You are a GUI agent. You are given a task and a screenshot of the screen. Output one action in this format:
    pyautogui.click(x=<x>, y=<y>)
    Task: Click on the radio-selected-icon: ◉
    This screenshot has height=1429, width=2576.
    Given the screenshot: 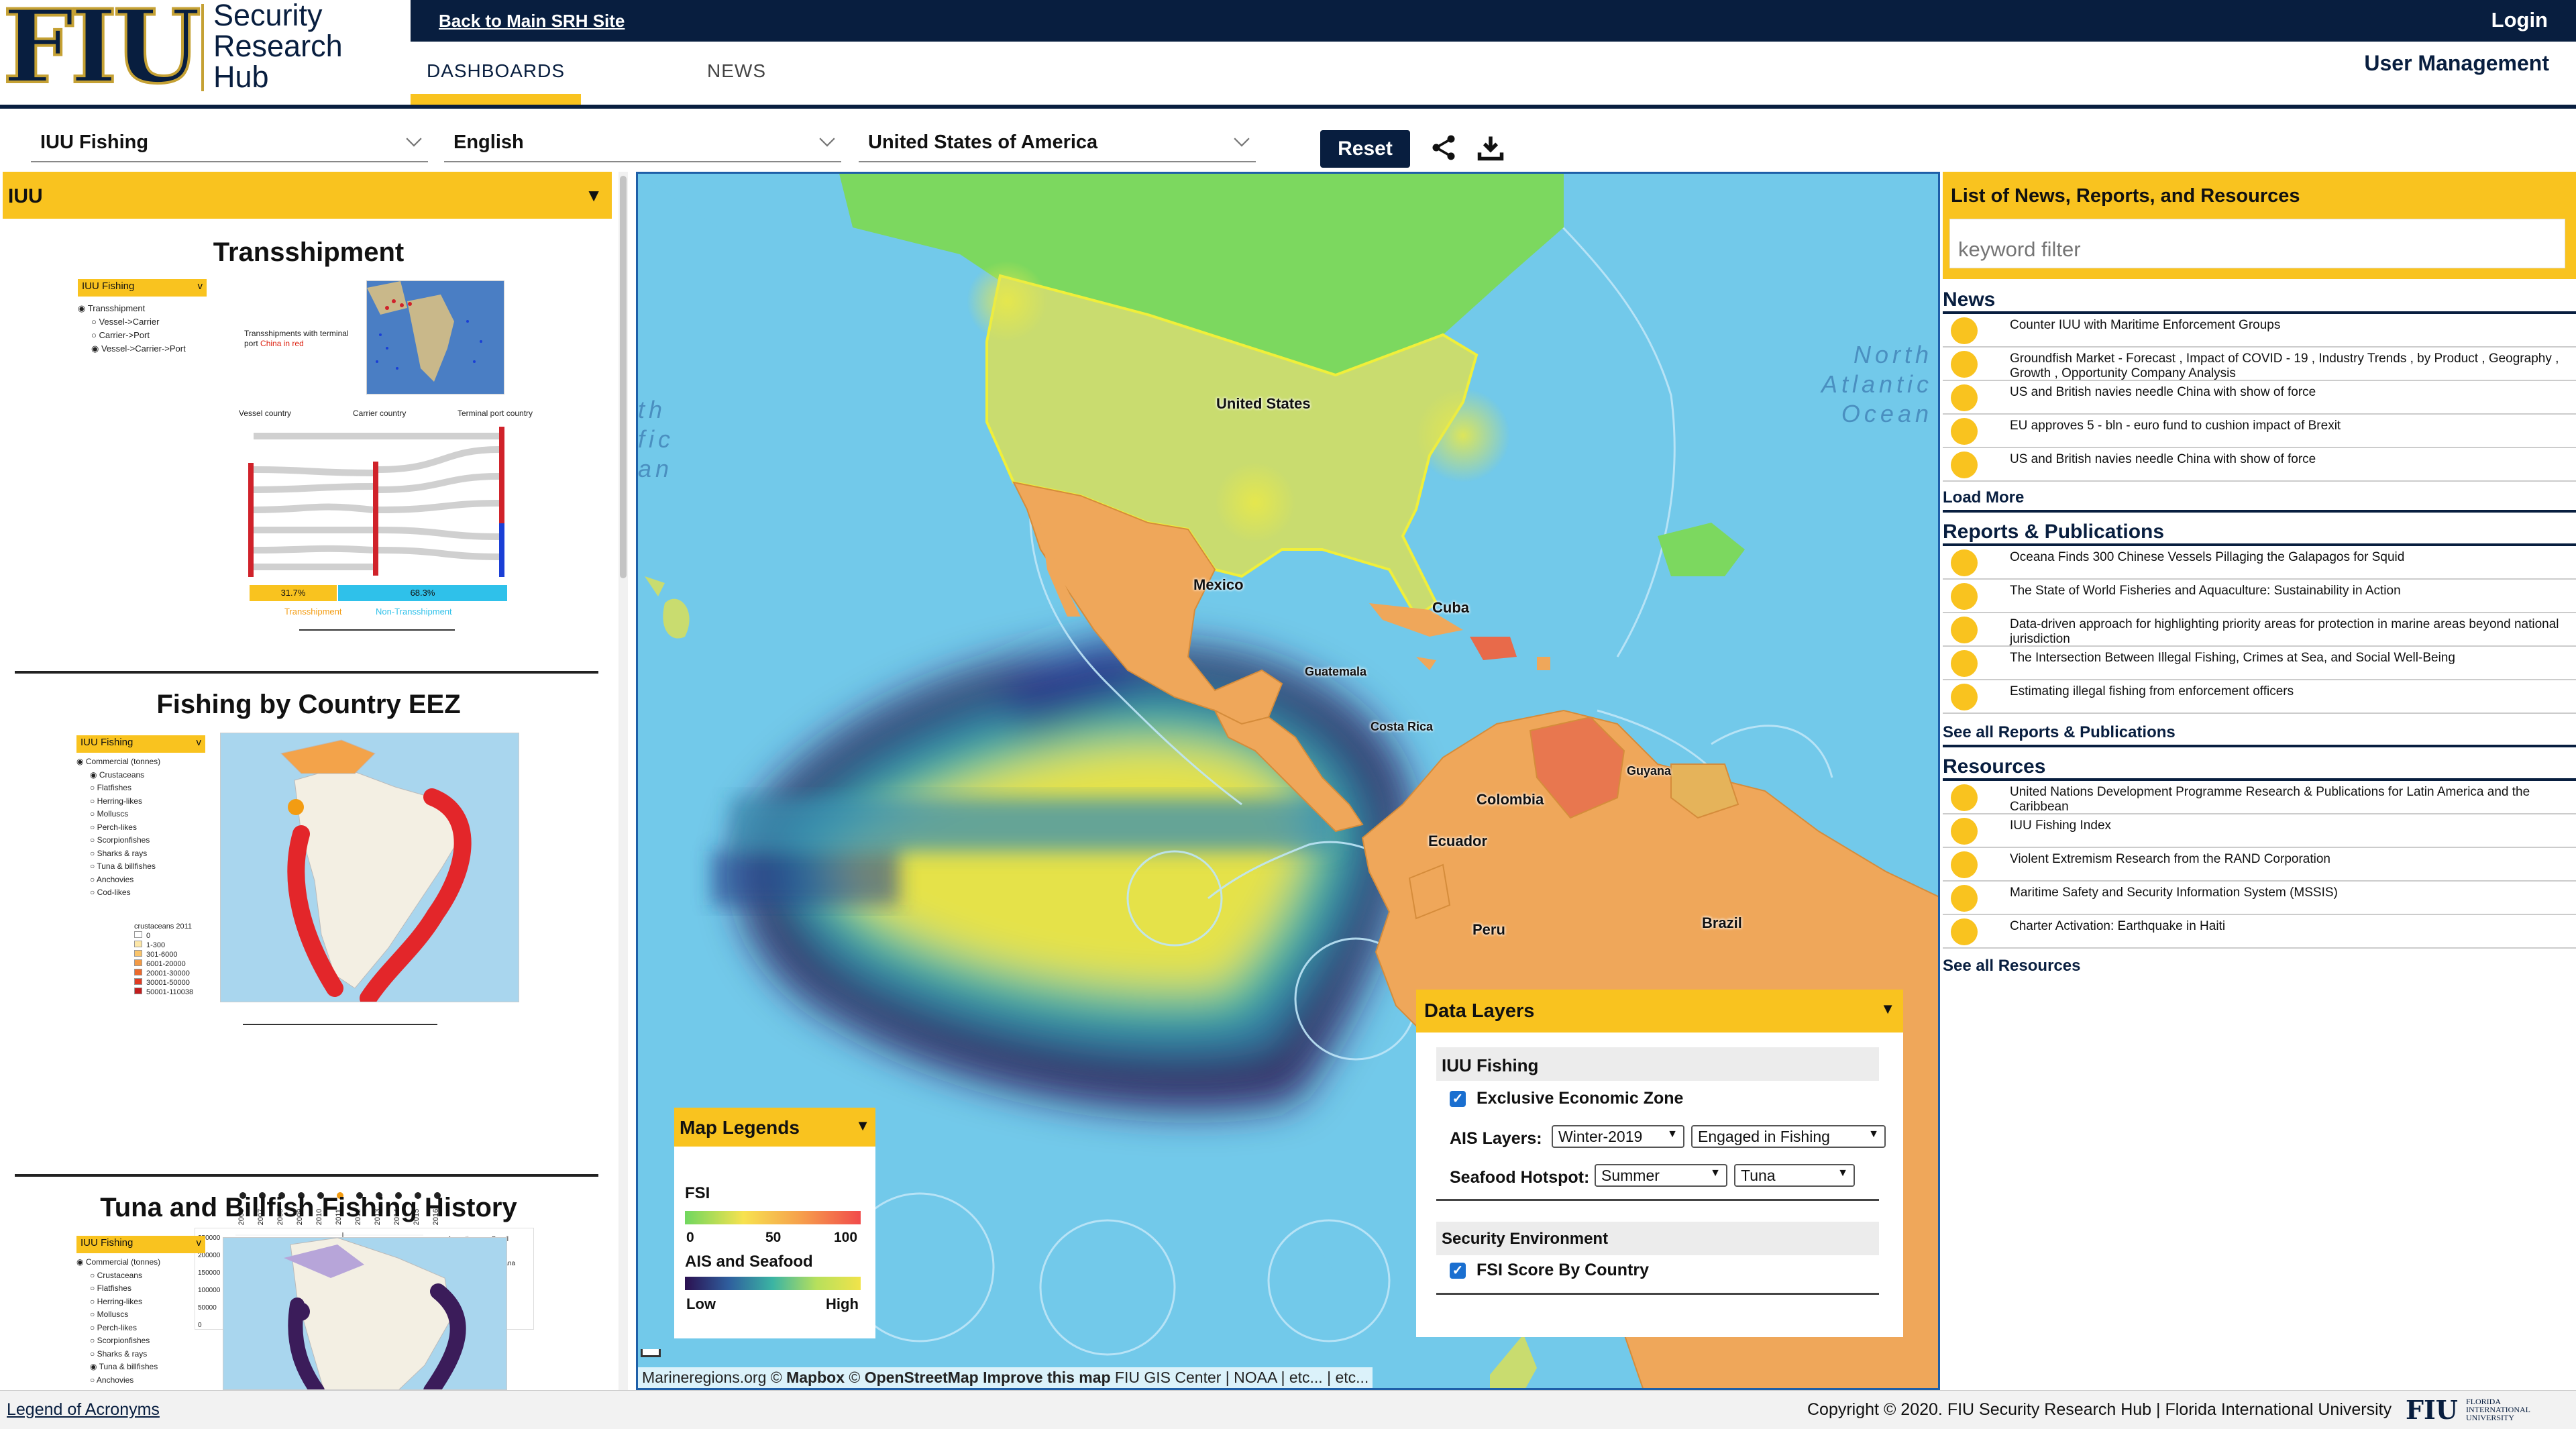 What is the action you would take?
    pyautogui.click(x=81, y=1262)
    